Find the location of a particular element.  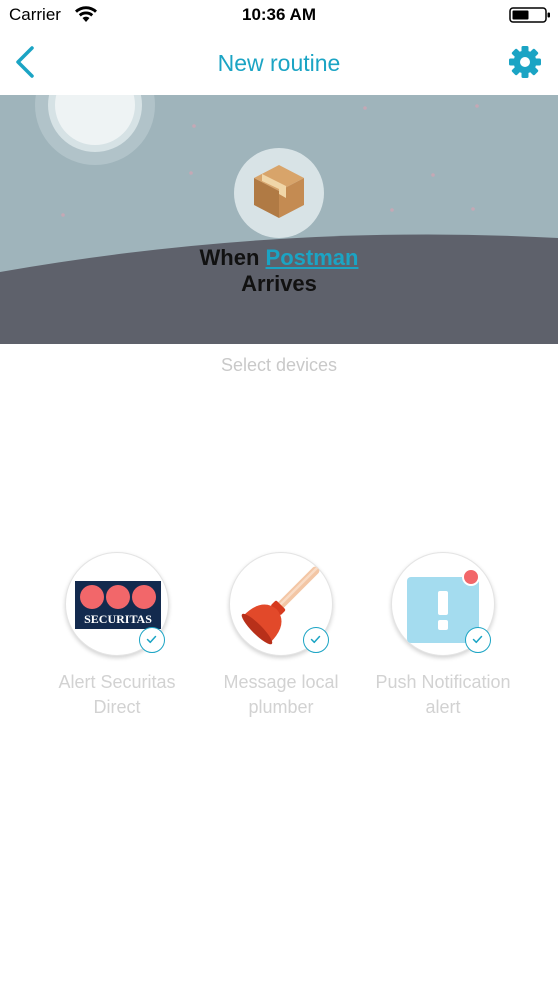

device-label: Push Notification alert is located at coordinates (443, 695).